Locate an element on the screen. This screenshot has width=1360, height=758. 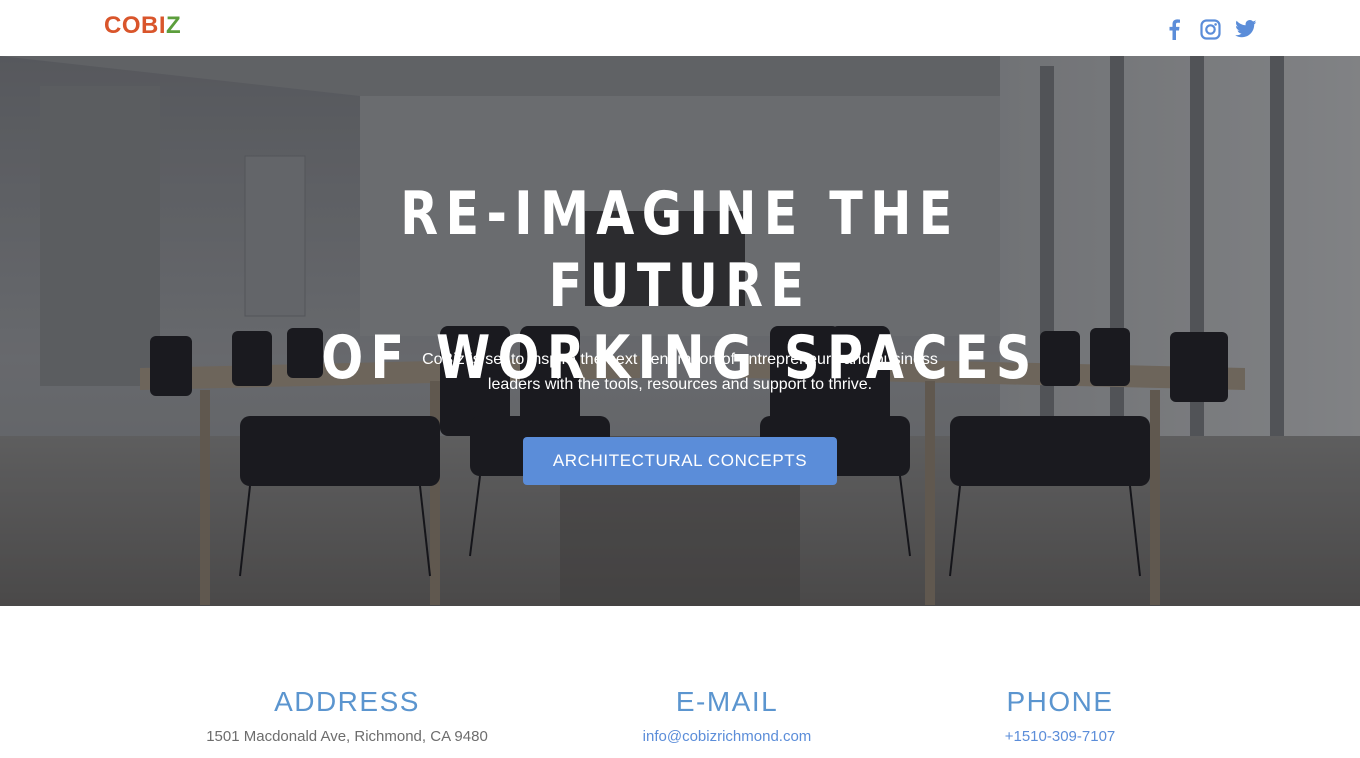
site-header: COBIZ is located at coordinates (680, 28).